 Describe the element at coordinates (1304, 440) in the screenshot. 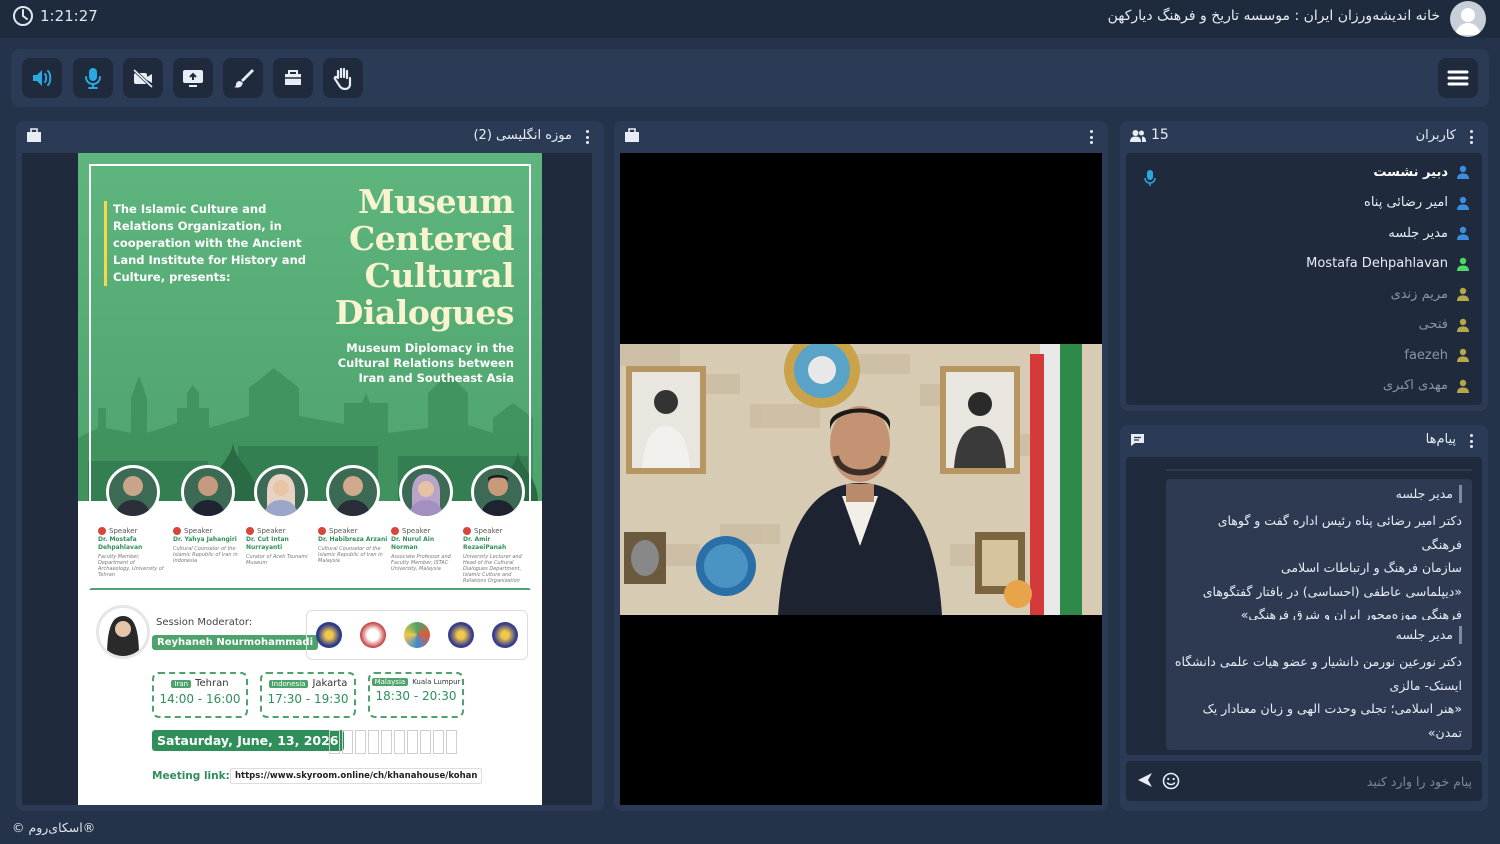

I see `chat-panel-header: پیام‌ها` at that location.